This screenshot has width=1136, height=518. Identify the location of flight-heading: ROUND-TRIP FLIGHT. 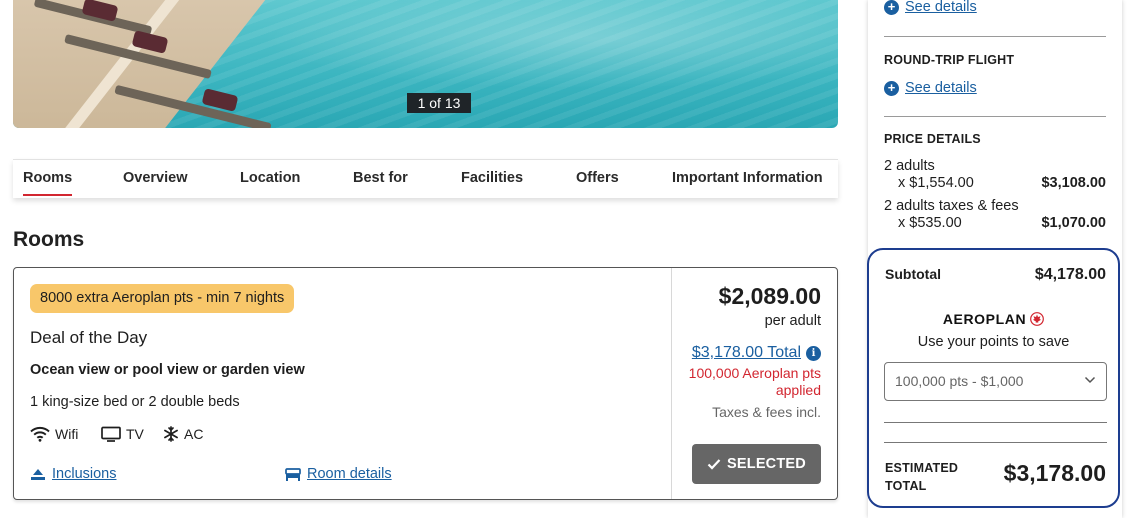
(949, 60).